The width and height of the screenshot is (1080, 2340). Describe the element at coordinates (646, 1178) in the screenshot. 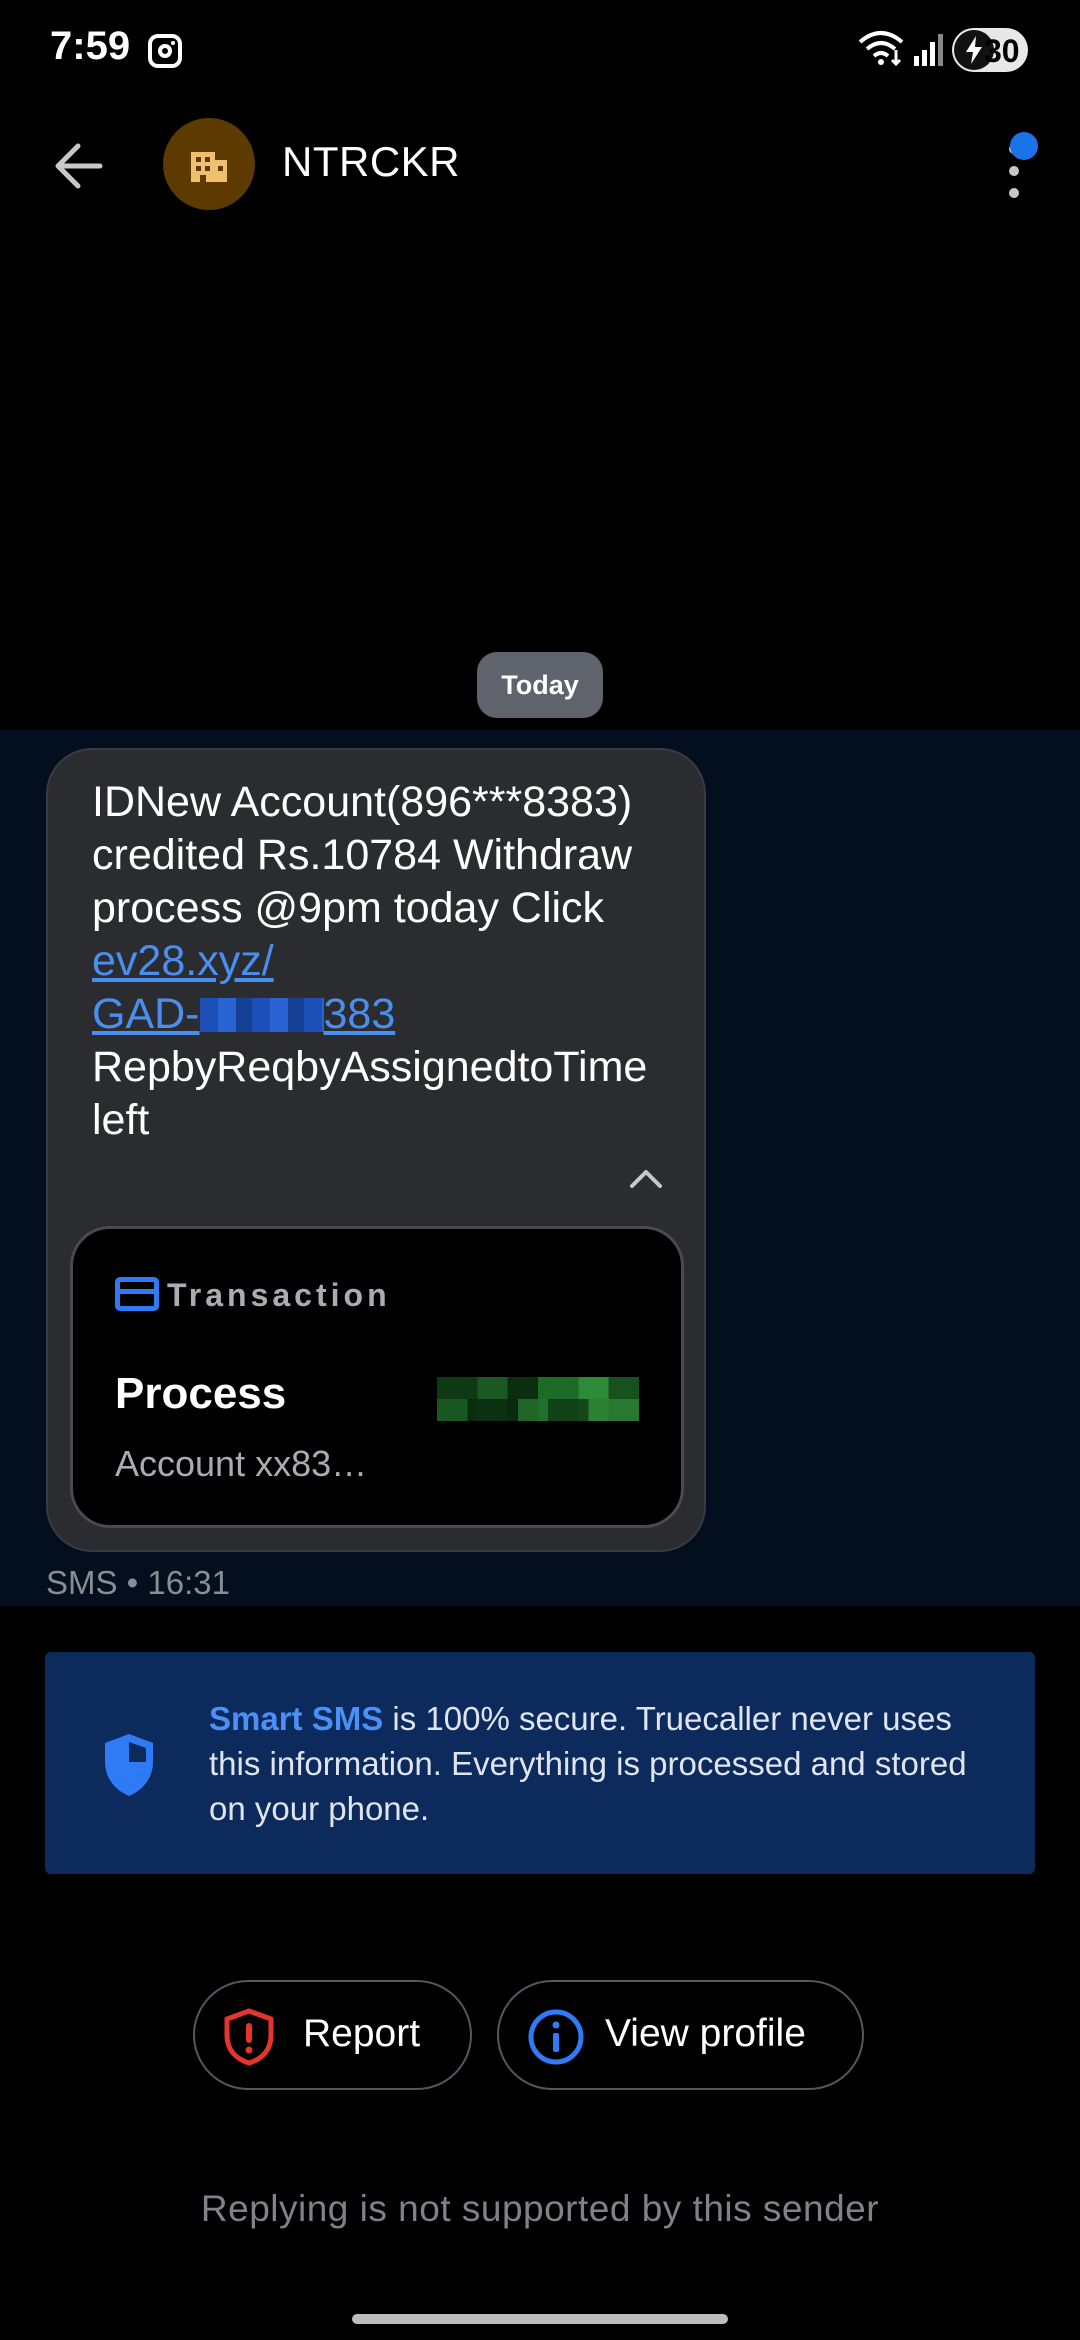

I see `chevron-up-icon` at that location.